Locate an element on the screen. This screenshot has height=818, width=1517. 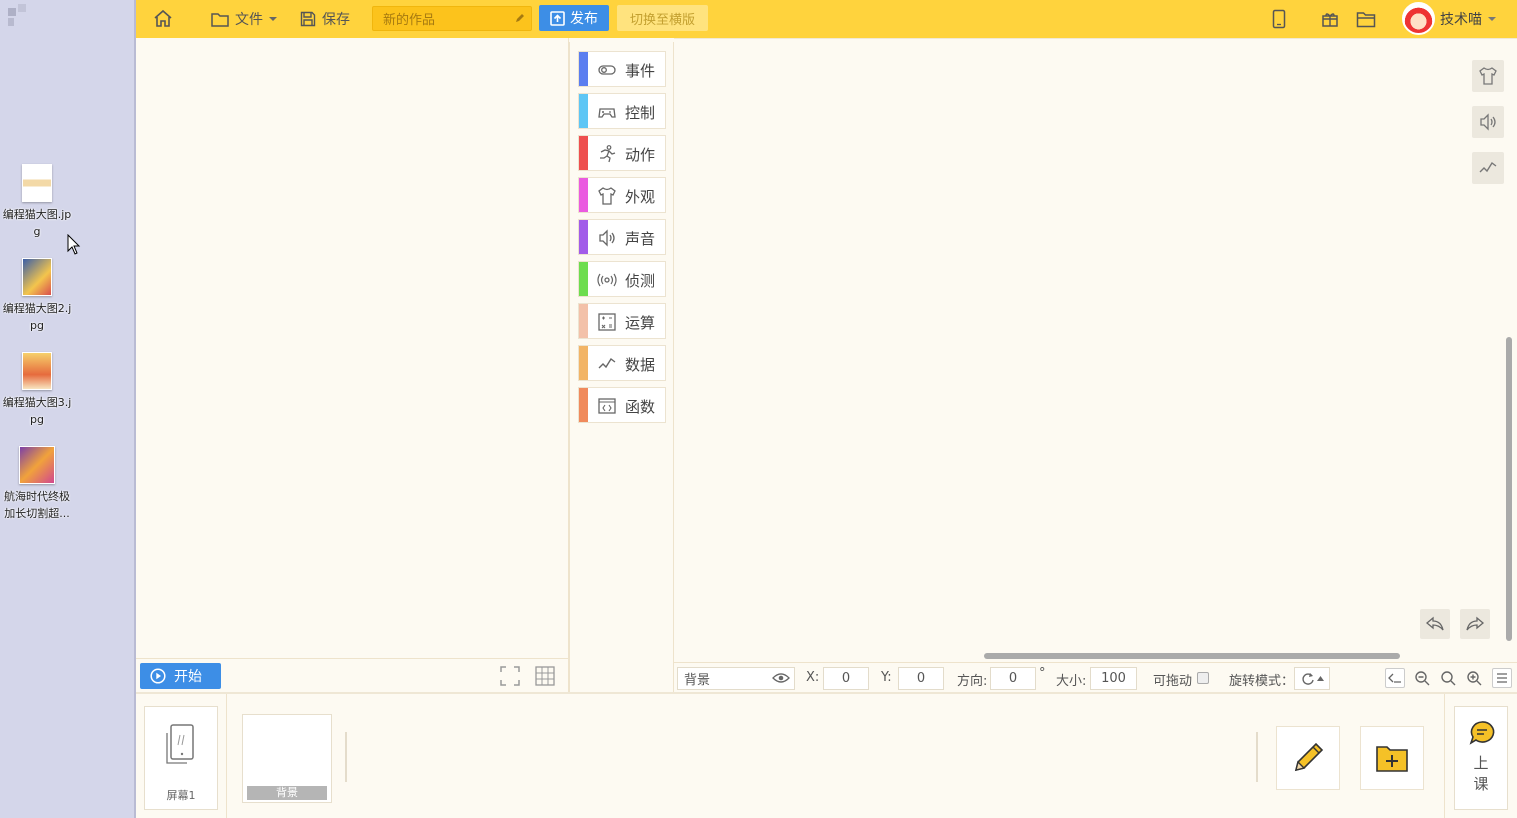
collapse-button is located at coordinates (1395, 678).